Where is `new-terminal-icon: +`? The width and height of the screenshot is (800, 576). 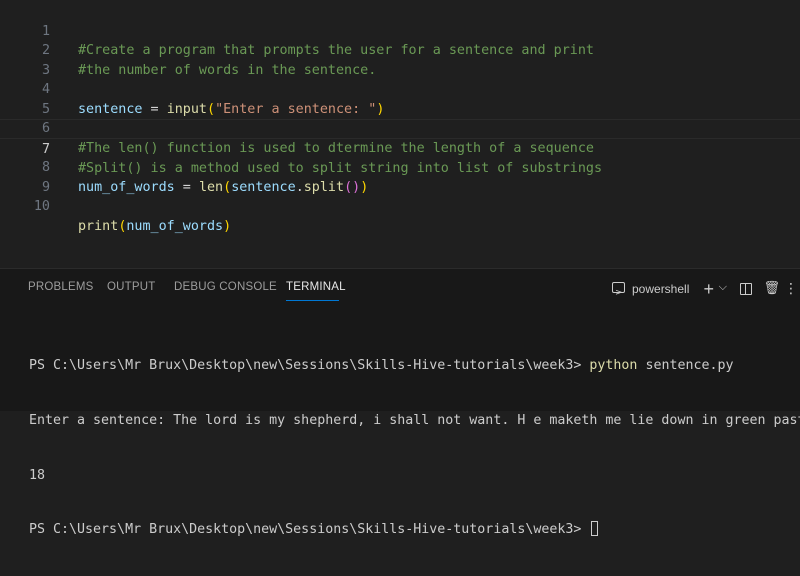 new-terminal-icon: + is located at coordinates (708, 289).